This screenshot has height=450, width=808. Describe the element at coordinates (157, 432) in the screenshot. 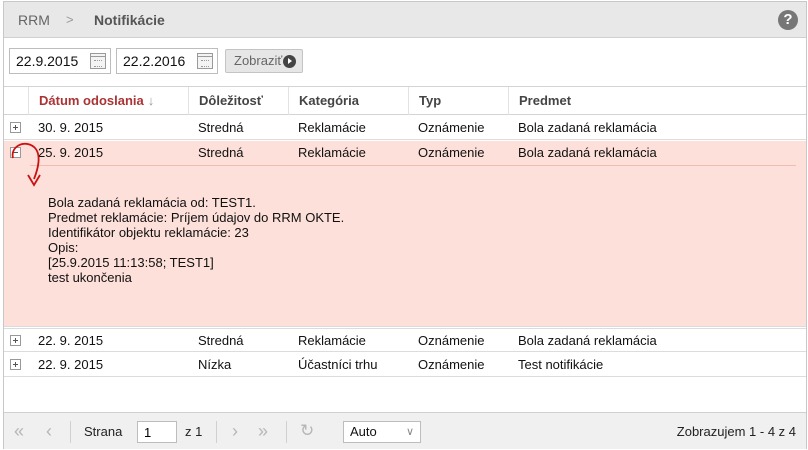

I see `page-number-input` at that location.